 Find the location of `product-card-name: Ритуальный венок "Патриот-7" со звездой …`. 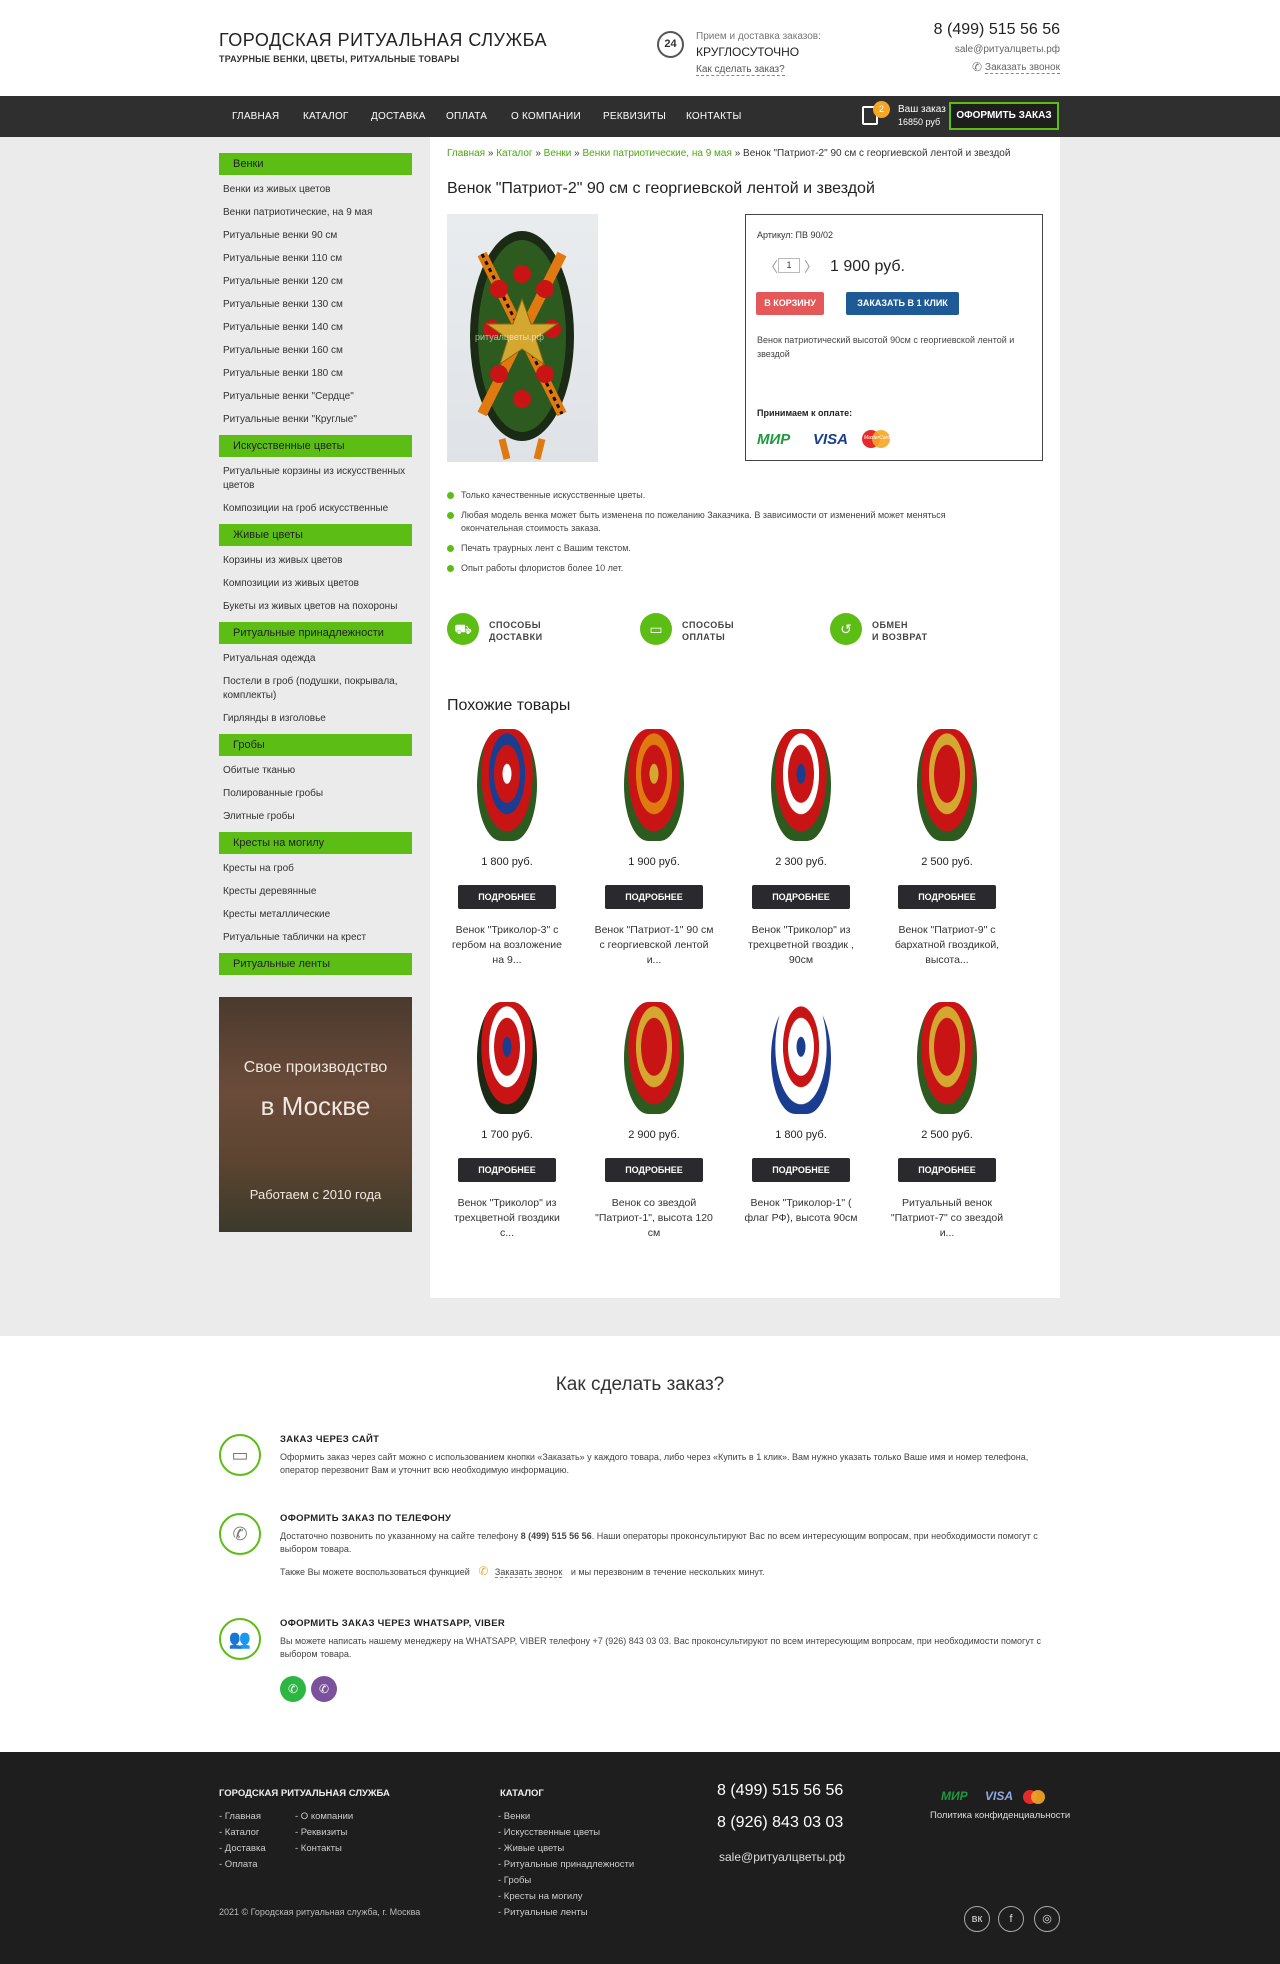

product-card-name: Ритуальный венок "Патриот-7" со звездой … is located at coordinates (947, 1218).